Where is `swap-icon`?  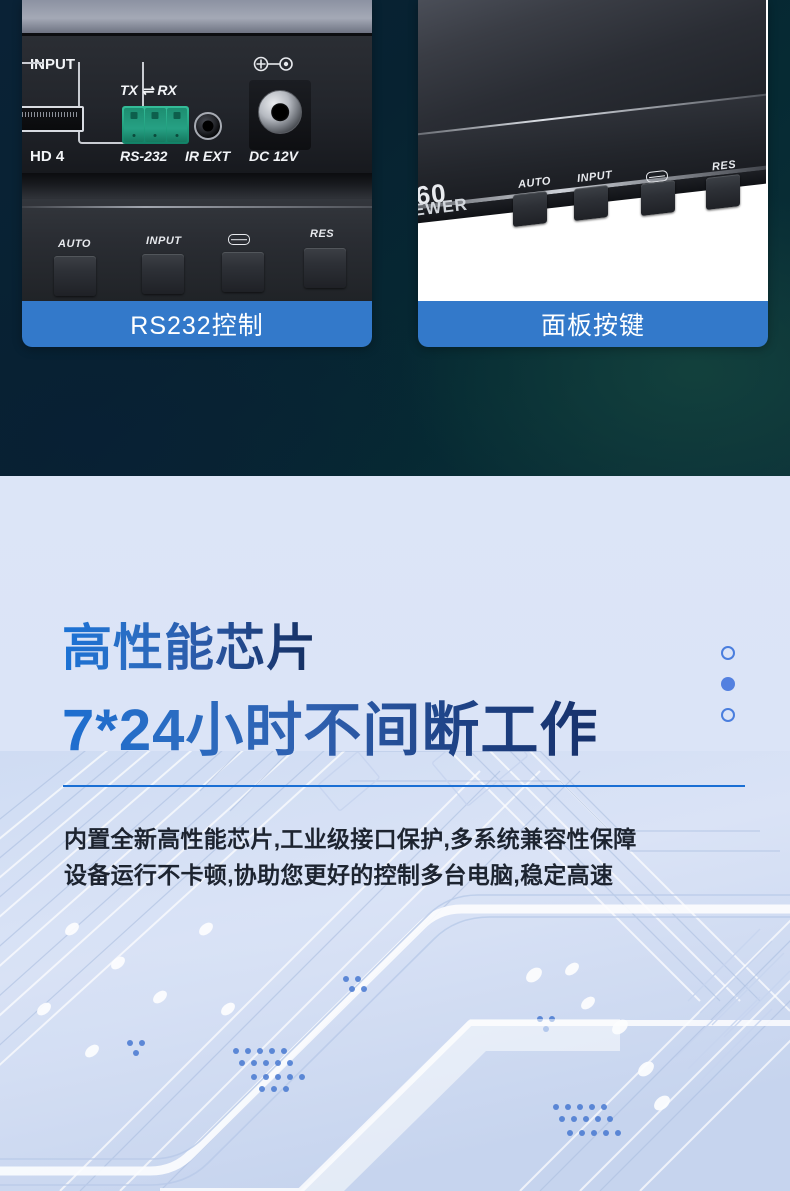
swap-icon is located at coordinates (239, 239).